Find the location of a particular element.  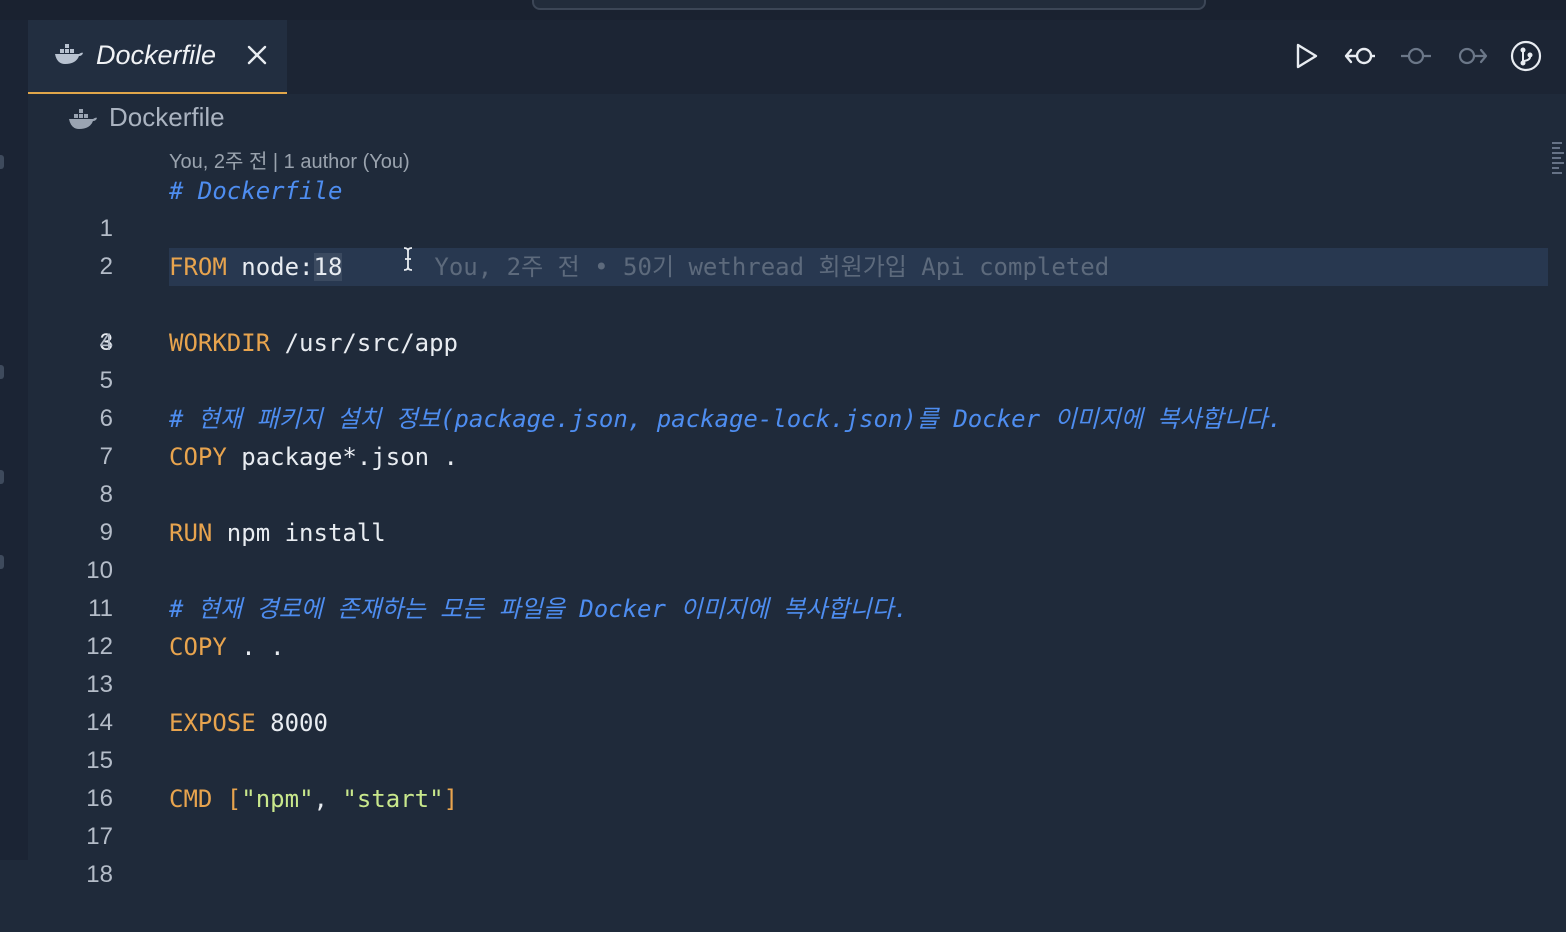

code-line: 5 WORKDIR /usr/src/app is located at coordinates (788, 359).